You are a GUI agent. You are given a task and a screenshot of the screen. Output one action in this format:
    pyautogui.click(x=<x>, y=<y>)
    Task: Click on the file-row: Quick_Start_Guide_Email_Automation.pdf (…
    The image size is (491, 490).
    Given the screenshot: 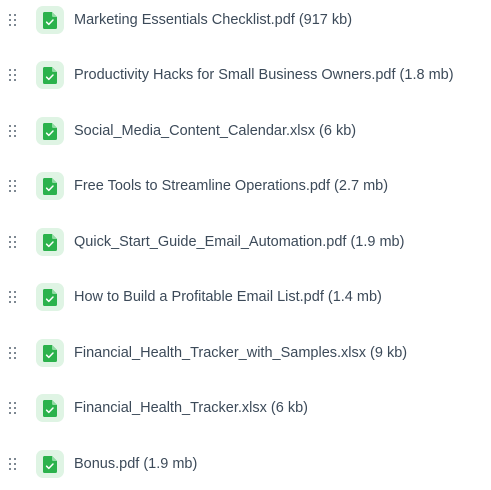 What is the action you would take?
    pyautogui.click(x=245, y=242)
    